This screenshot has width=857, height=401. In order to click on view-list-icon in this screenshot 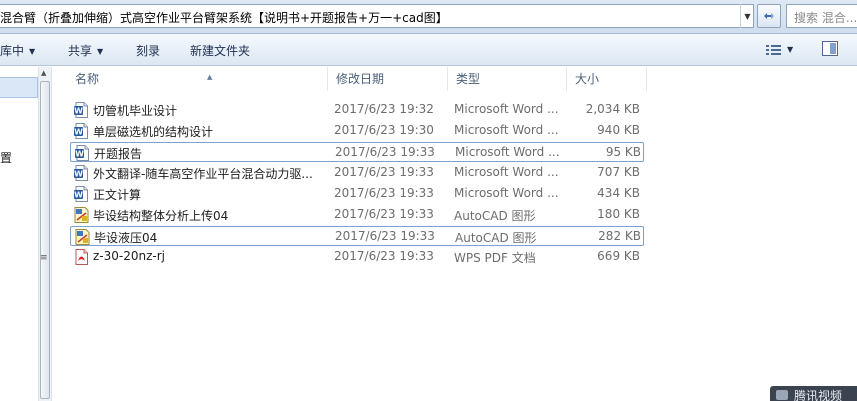, I will do `click(773, 49)`.